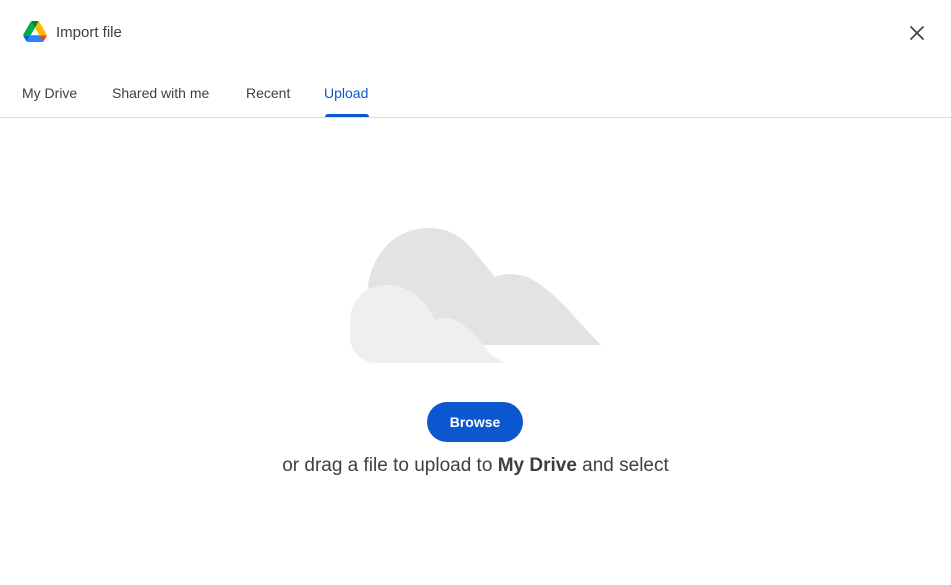 This screenshot has height=585, width=951. What do you see at coordinates (622, 465) in the screenshot?
I see `drag-text-suffix: and select` at bounding box center [622, 465].